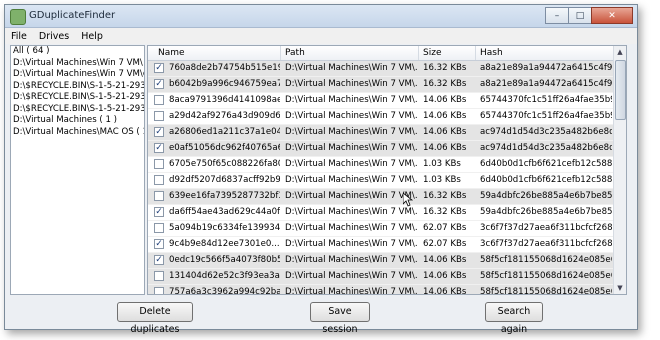  I want to click on menu-drives: Drives, so click(54, 36).